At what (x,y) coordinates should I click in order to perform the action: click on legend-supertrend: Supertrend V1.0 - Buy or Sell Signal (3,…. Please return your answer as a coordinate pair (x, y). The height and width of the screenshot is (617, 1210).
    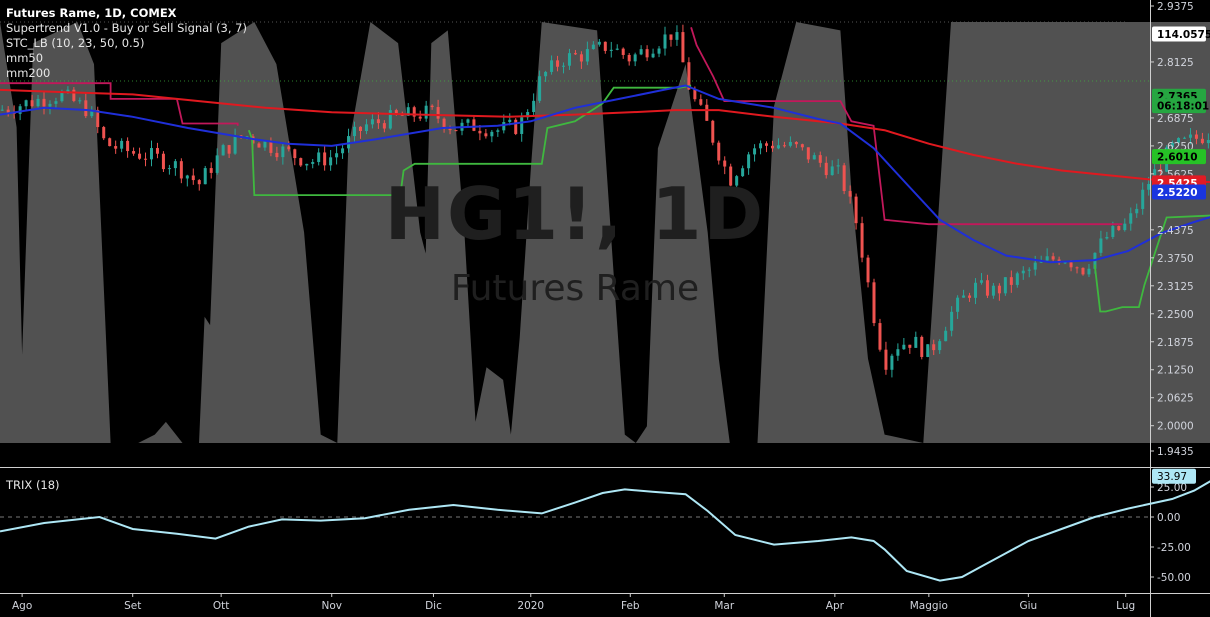
    Looking at the image, I should click on (126, 28).